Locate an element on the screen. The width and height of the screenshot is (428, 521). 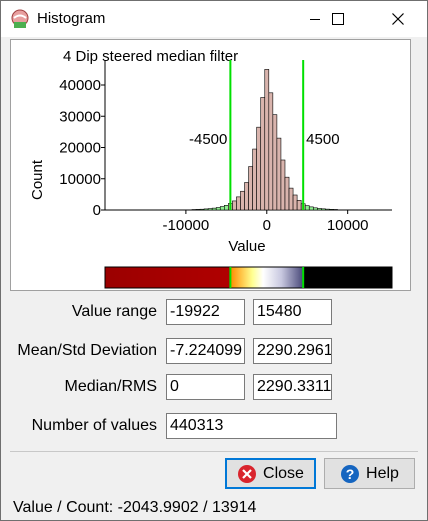
y-tick-label: 10000 is located at coordinates (80, 179).